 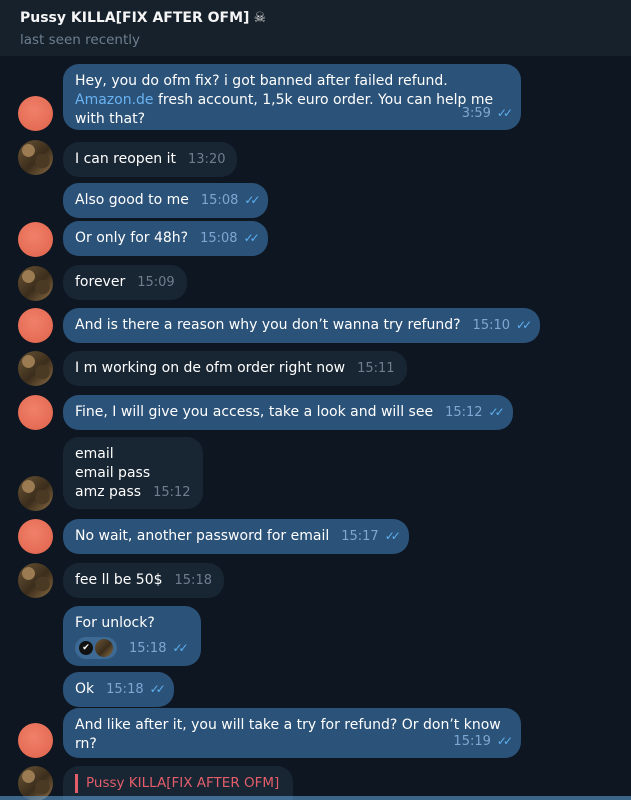 What do you see at coordinates (113, 473) in the screenshot?
I see `message-line: email pass` at bounding box center [113, 473].